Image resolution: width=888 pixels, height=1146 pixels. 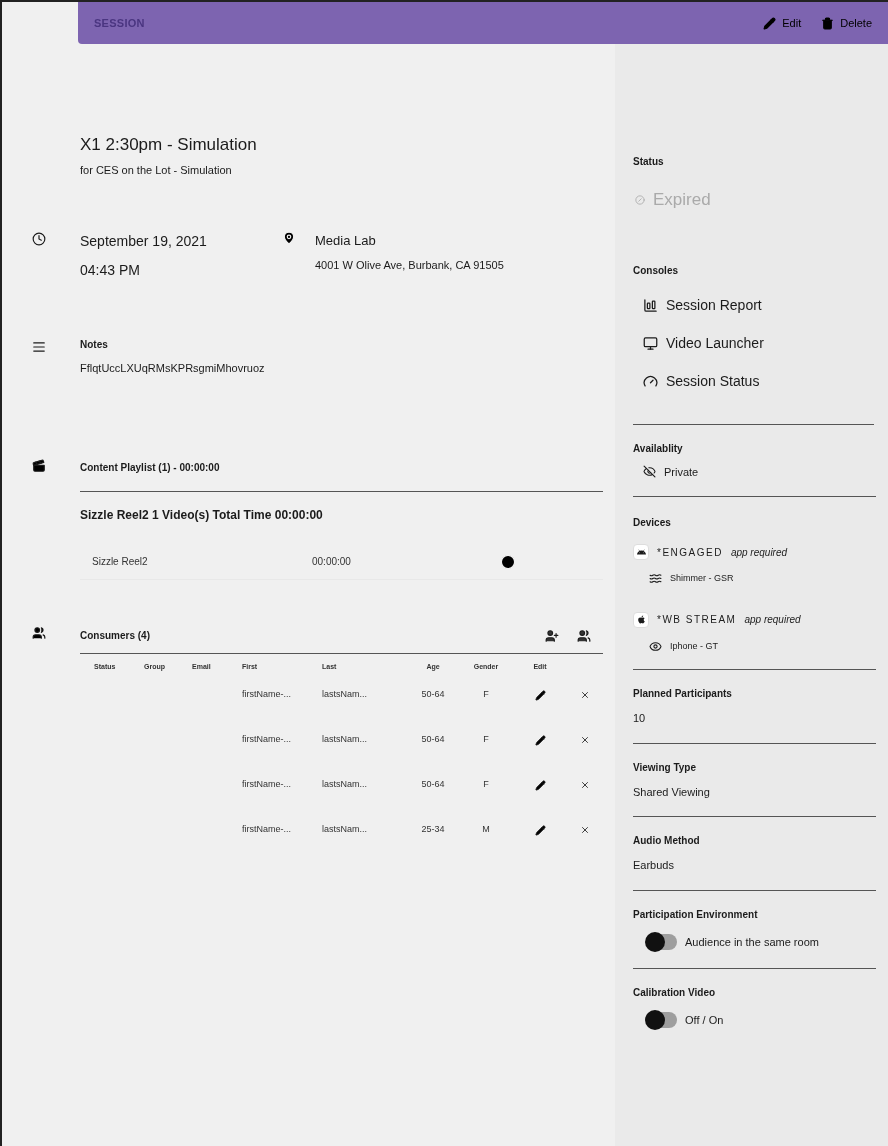 What do you see at coordinates (110, 270) in the screenshot?
I see `session-time: 04:43 PM` at bounding box center [110, 270].